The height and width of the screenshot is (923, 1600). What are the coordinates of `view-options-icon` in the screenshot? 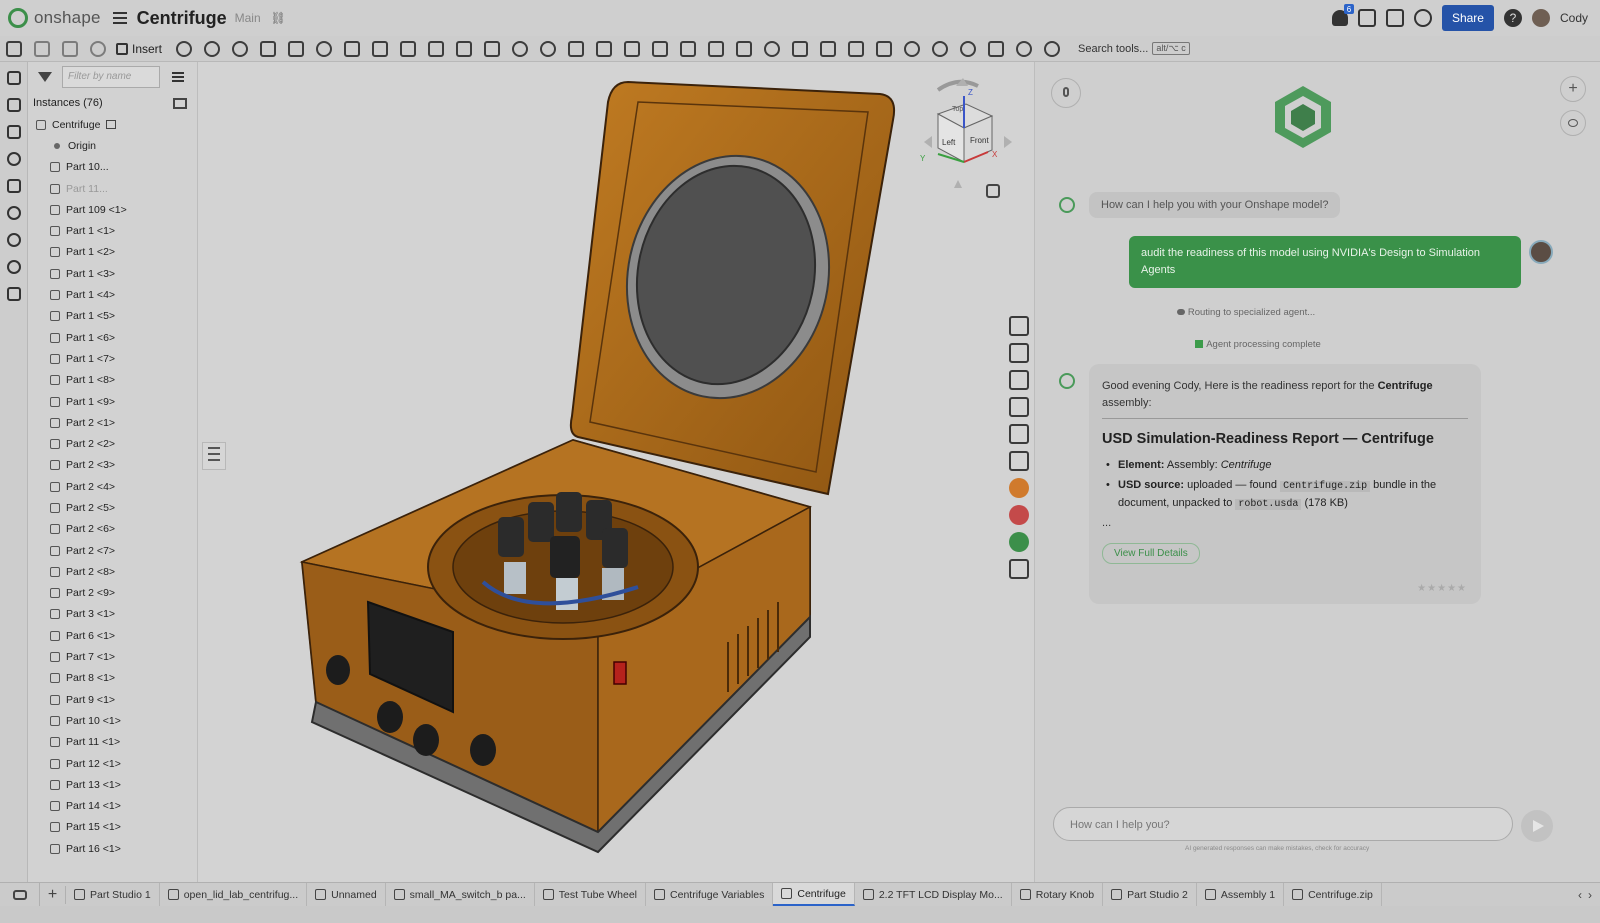 It's located at (993, 191).